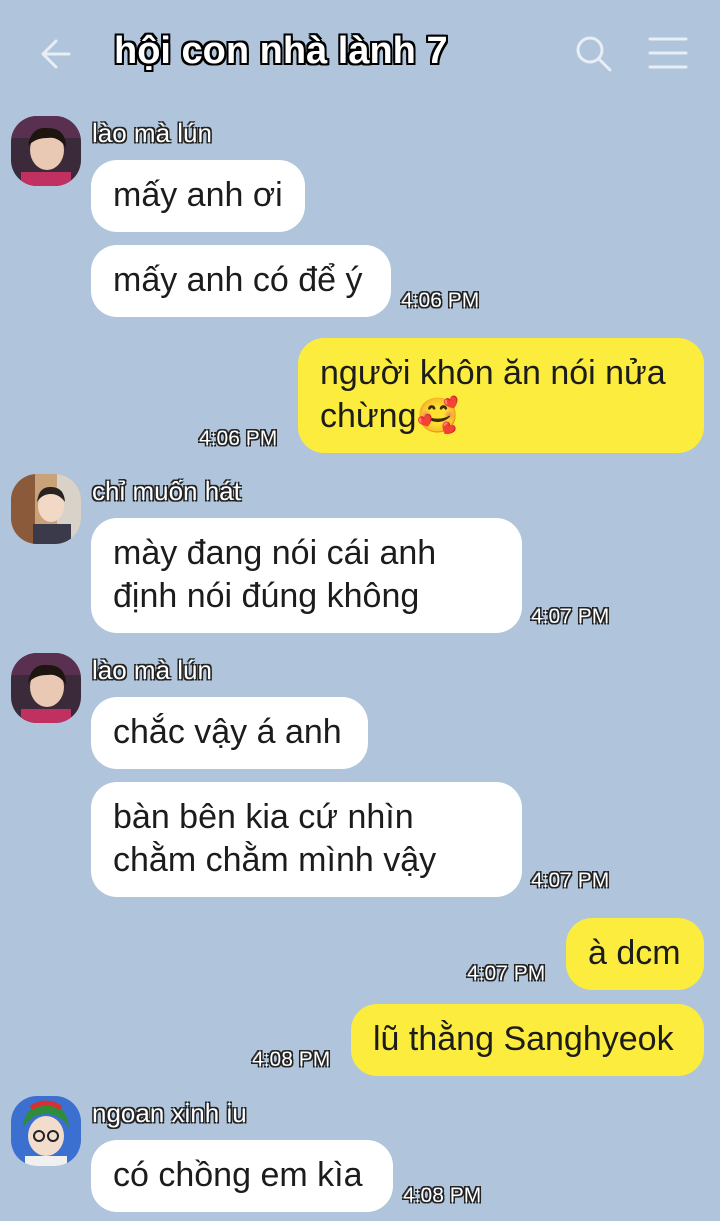 The image size is (720, 1221). What do you see at coordinates (198, 196) in the screenshot?
I see `message-bubble: mấy anh ơi` at bounding box center [198, 196].